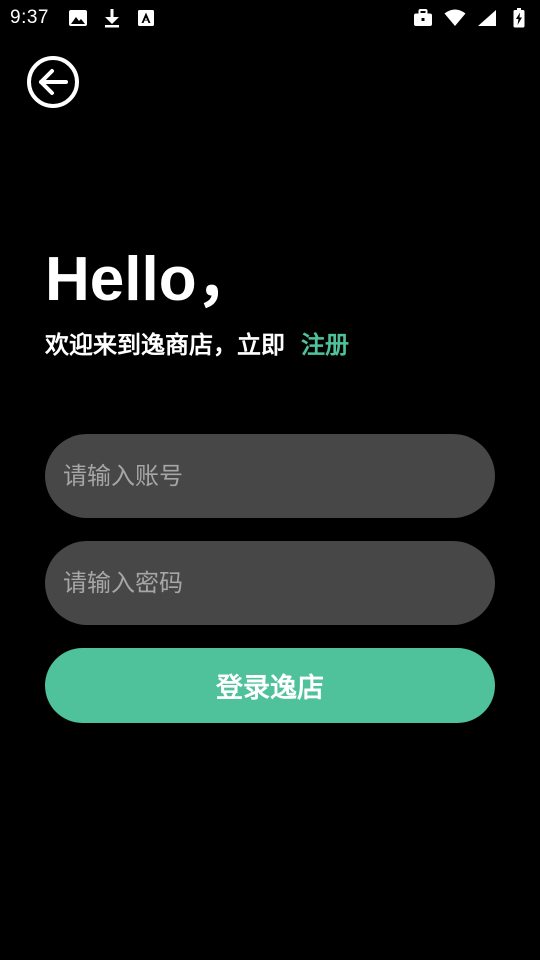 The image size is (540, 960). I want to click on image-icon, so click(78, 18).